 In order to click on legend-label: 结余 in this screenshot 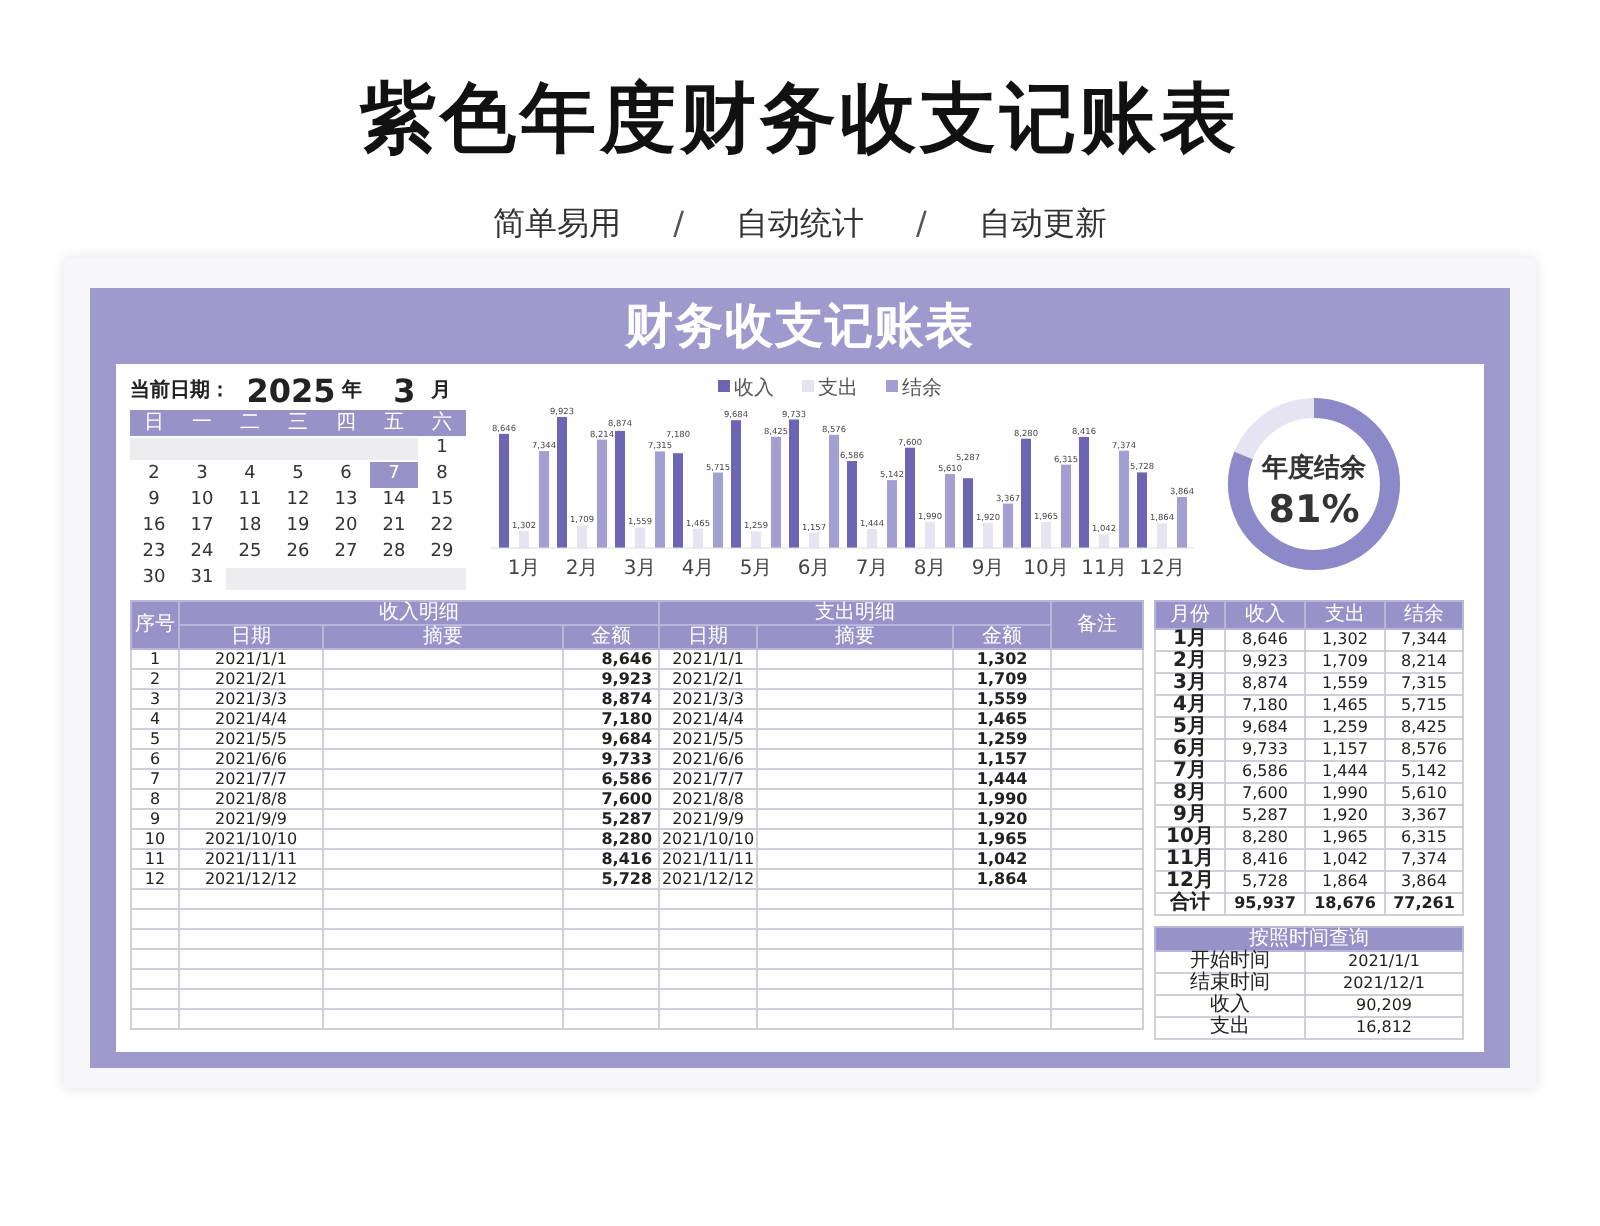, I will do `click(922, 388)`.